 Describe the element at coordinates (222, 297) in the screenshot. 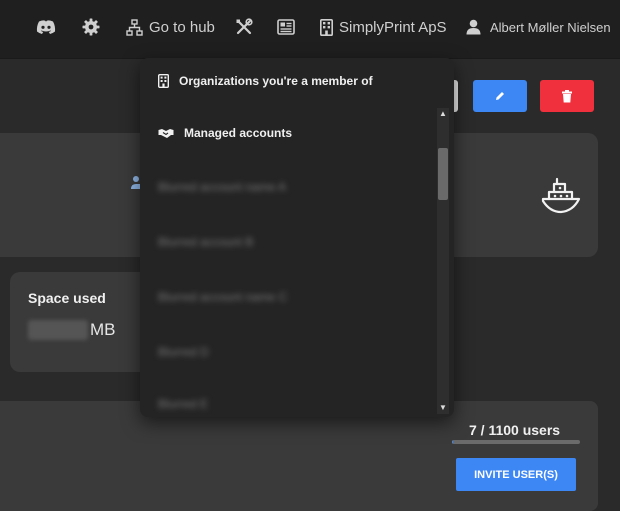

I see `managed-account-item: Blurred account name C` at that location.